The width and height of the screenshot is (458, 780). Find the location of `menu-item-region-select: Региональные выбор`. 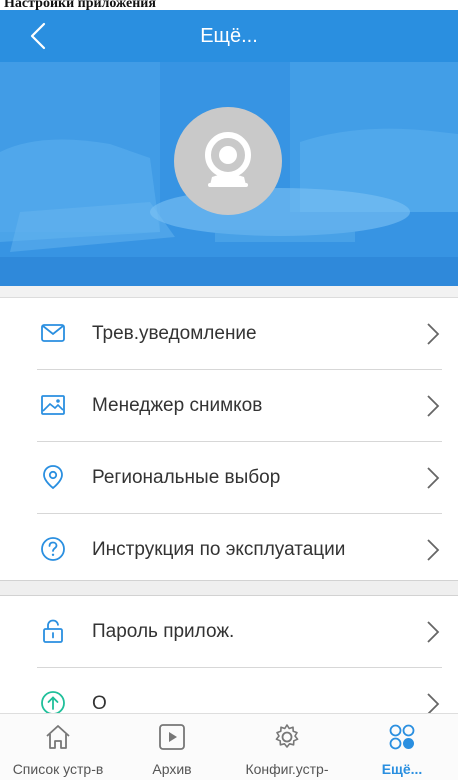

menu-item-region-select: Региональные выбор is located at coordinates (229, 478).